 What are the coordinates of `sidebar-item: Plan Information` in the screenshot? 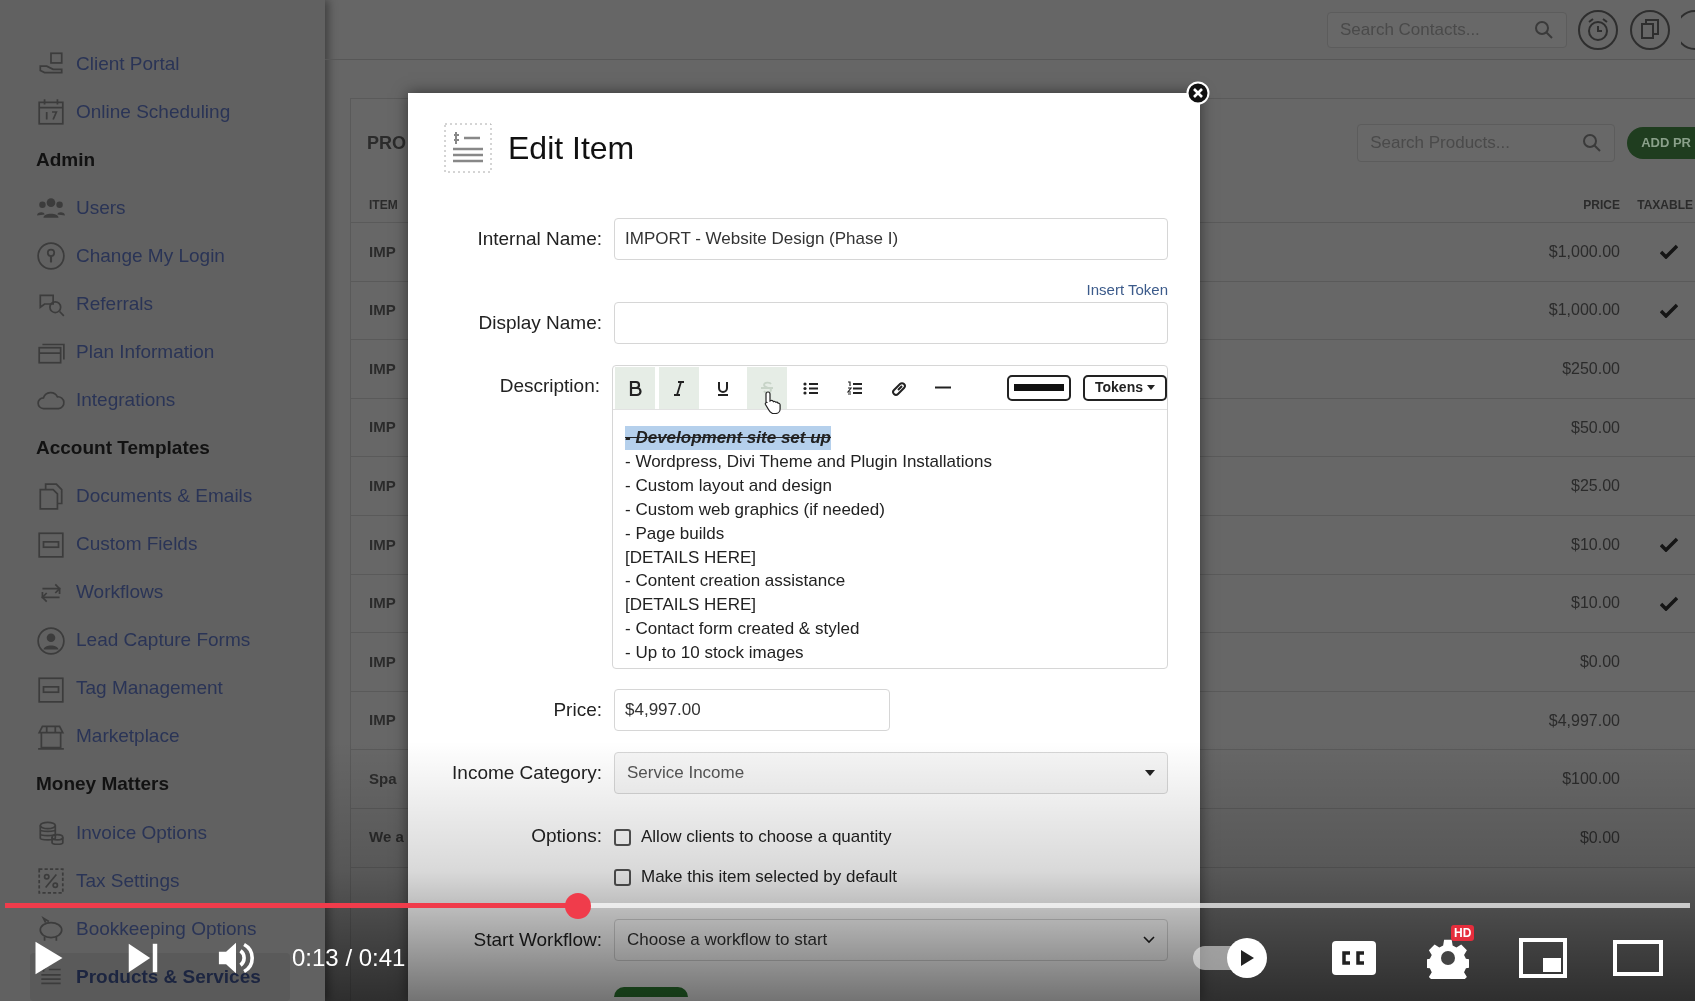 It's located at (145, 352).